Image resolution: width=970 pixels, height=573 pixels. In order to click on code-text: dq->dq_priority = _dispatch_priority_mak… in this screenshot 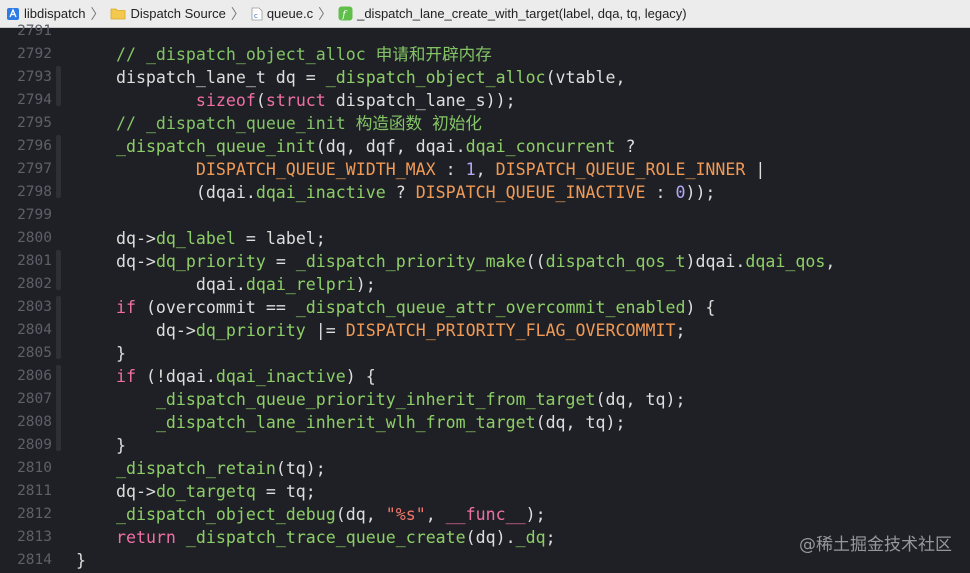, I will do `click(455, 261)`.